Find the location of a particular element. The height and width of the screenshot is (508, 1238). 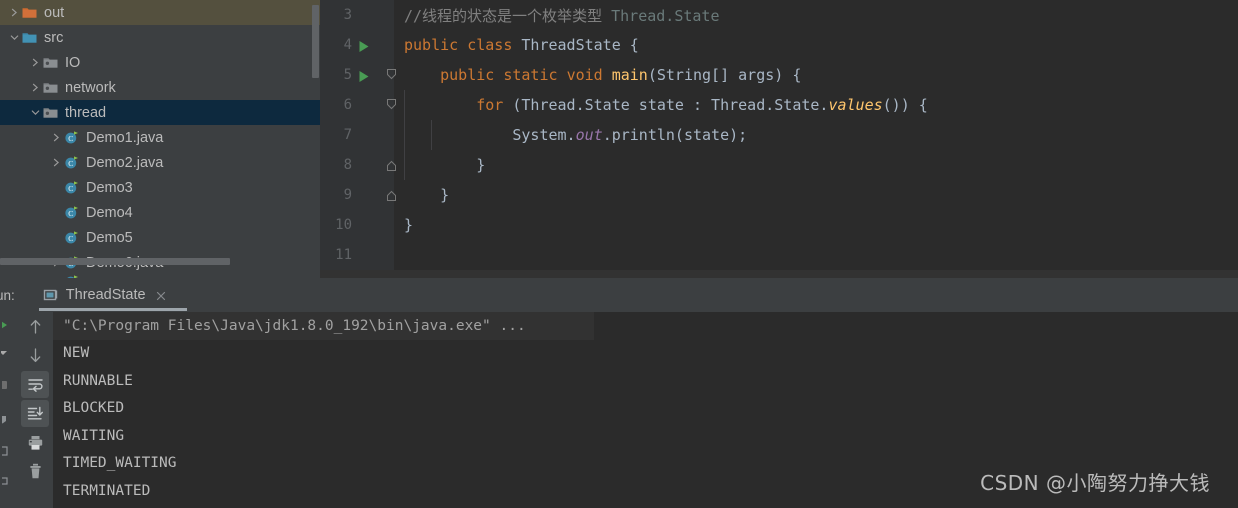

editor-gutter: 7 is located at coordinates (357, 135).